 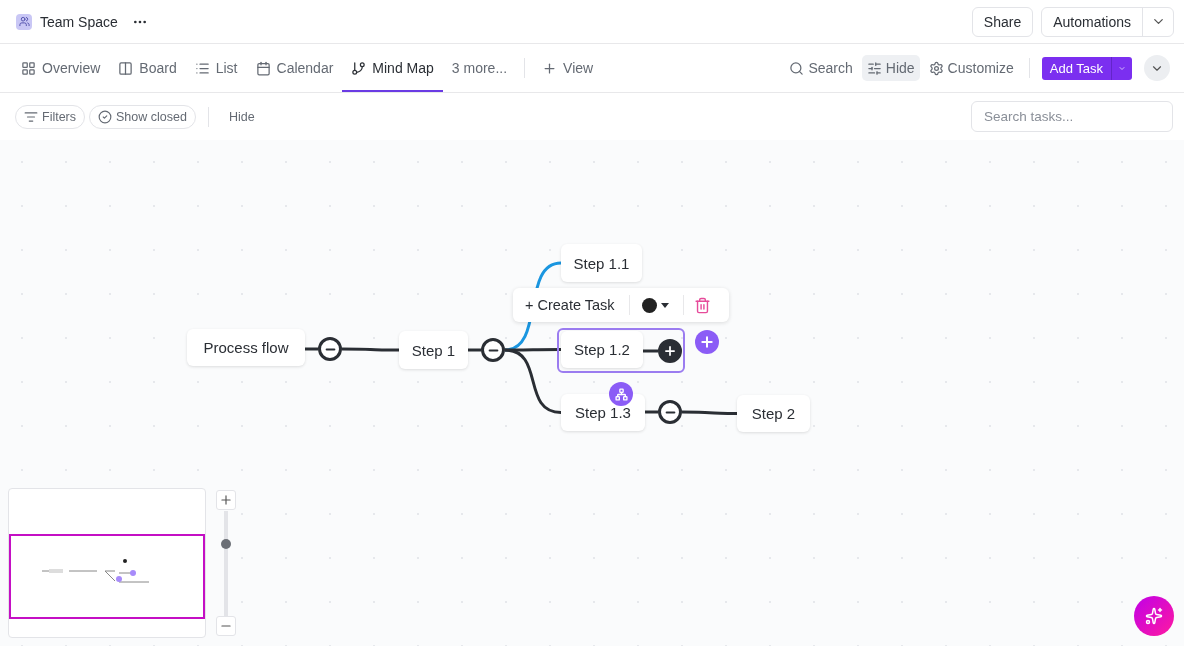 What do you see at coordinates (105, 116) in the screenshot?
I see `check-circle-icon` at bounding box center [105, 116].